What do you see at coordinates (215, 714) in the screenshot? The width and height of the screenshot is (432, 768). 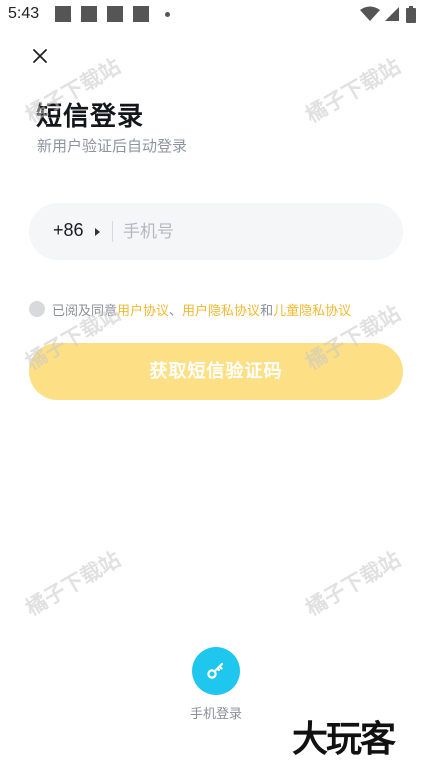 I see `phone-login-label: 手机登录` at bounding box center [215, 714].